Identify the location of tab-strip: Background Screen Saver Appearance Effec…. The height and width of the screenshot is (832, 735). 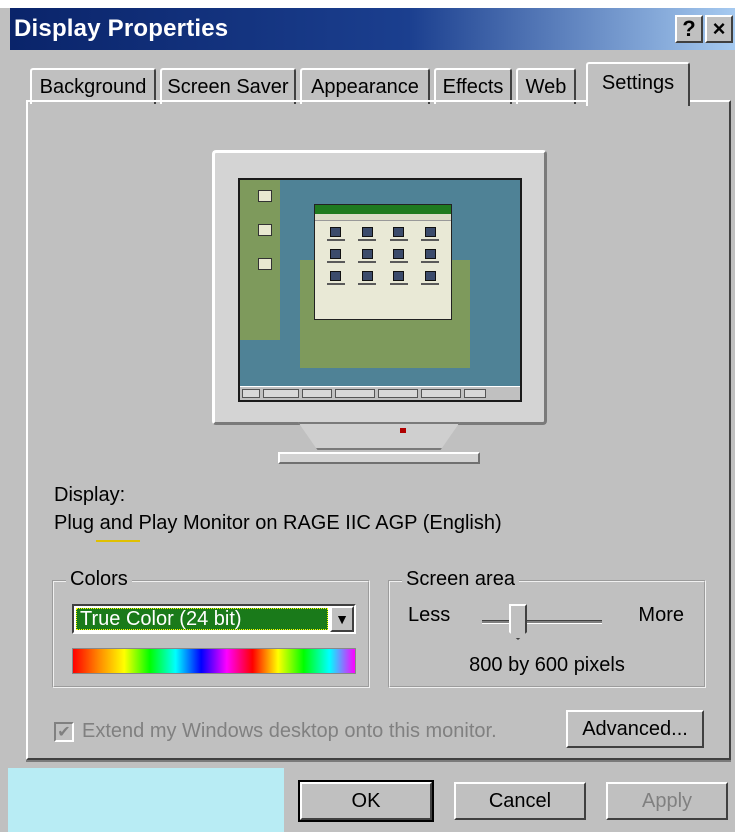
(380, 84).